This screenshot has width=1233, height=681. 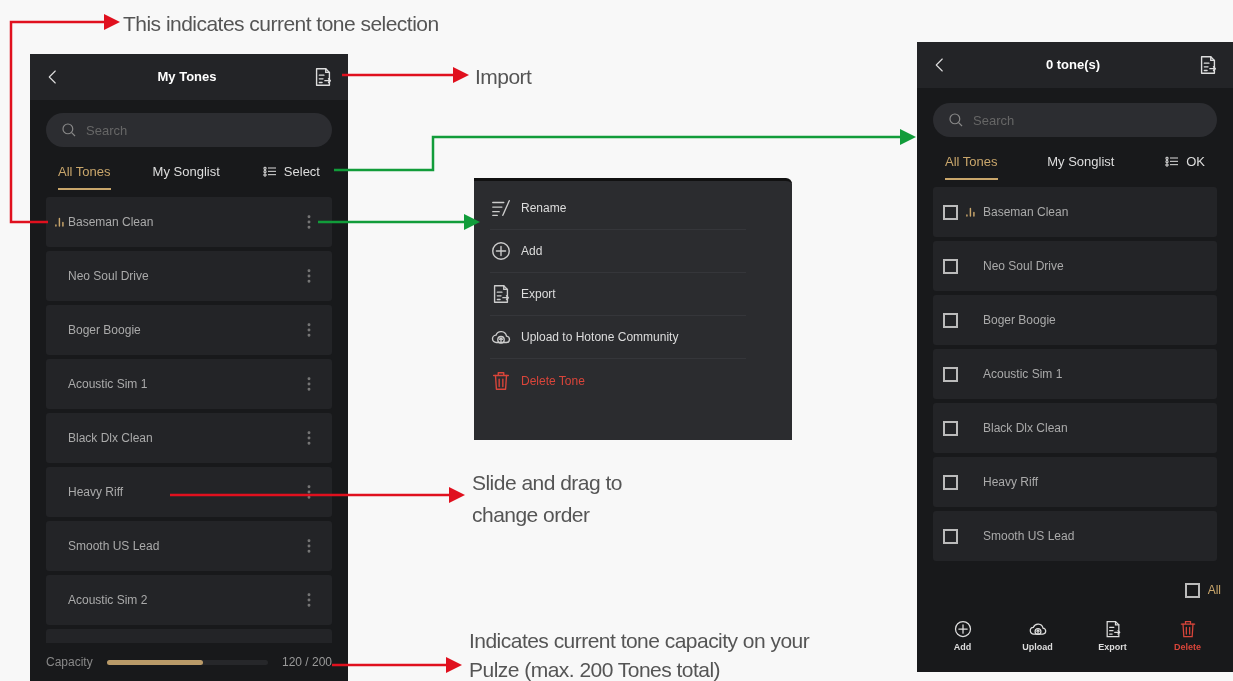 I want to click on annotation-text: Pulze (max. 200 Tones total), so click(x=595, y=669).